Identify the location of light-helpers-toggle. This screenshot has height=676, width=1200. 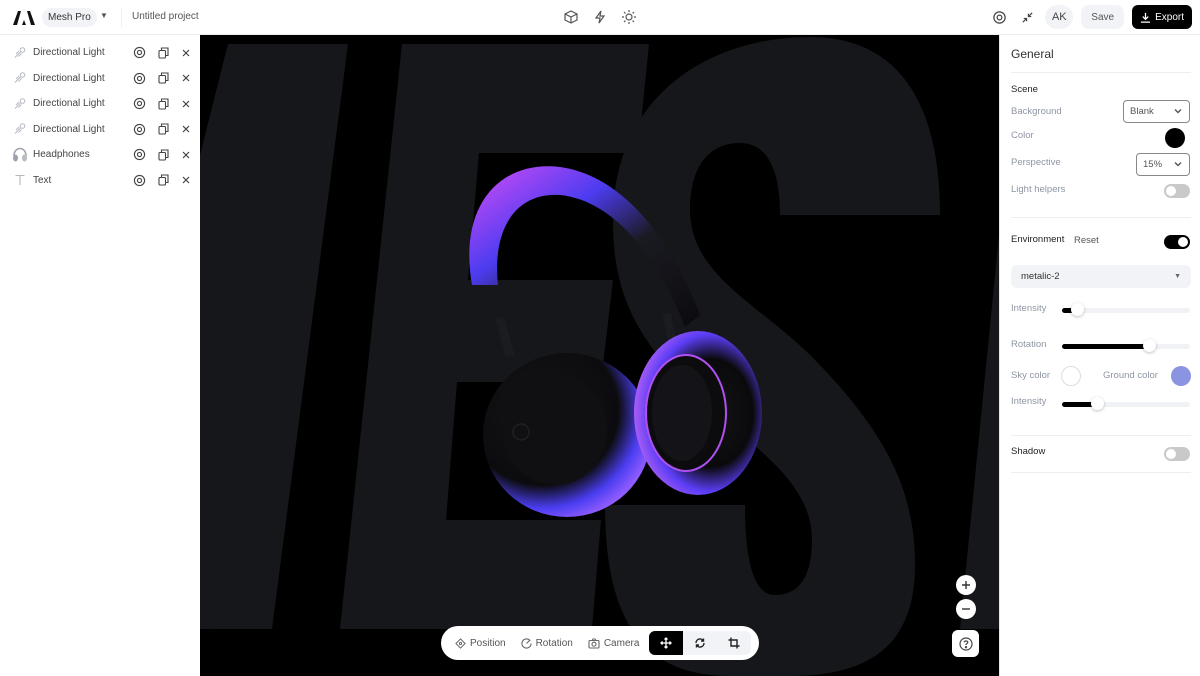
(1177, 191).